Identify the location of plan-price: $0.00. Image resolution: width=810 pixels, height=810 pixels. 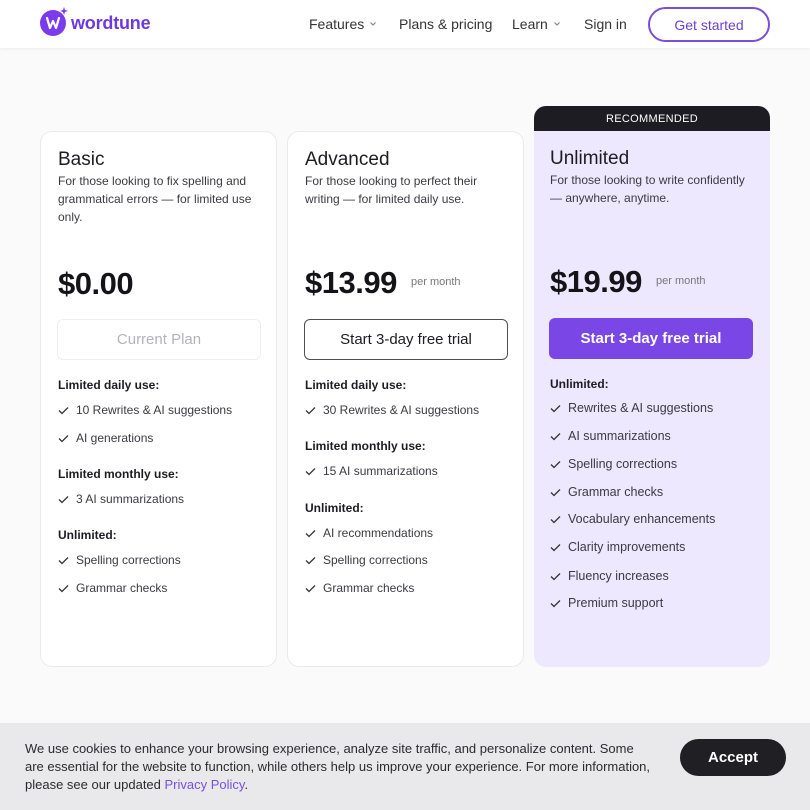
(96, 283).